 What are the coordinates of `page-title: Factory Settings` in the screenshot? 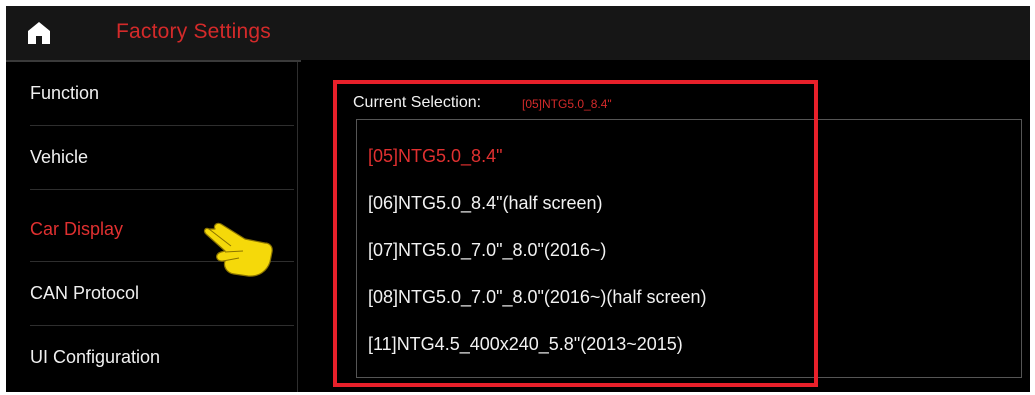 It's located at (193, 31).